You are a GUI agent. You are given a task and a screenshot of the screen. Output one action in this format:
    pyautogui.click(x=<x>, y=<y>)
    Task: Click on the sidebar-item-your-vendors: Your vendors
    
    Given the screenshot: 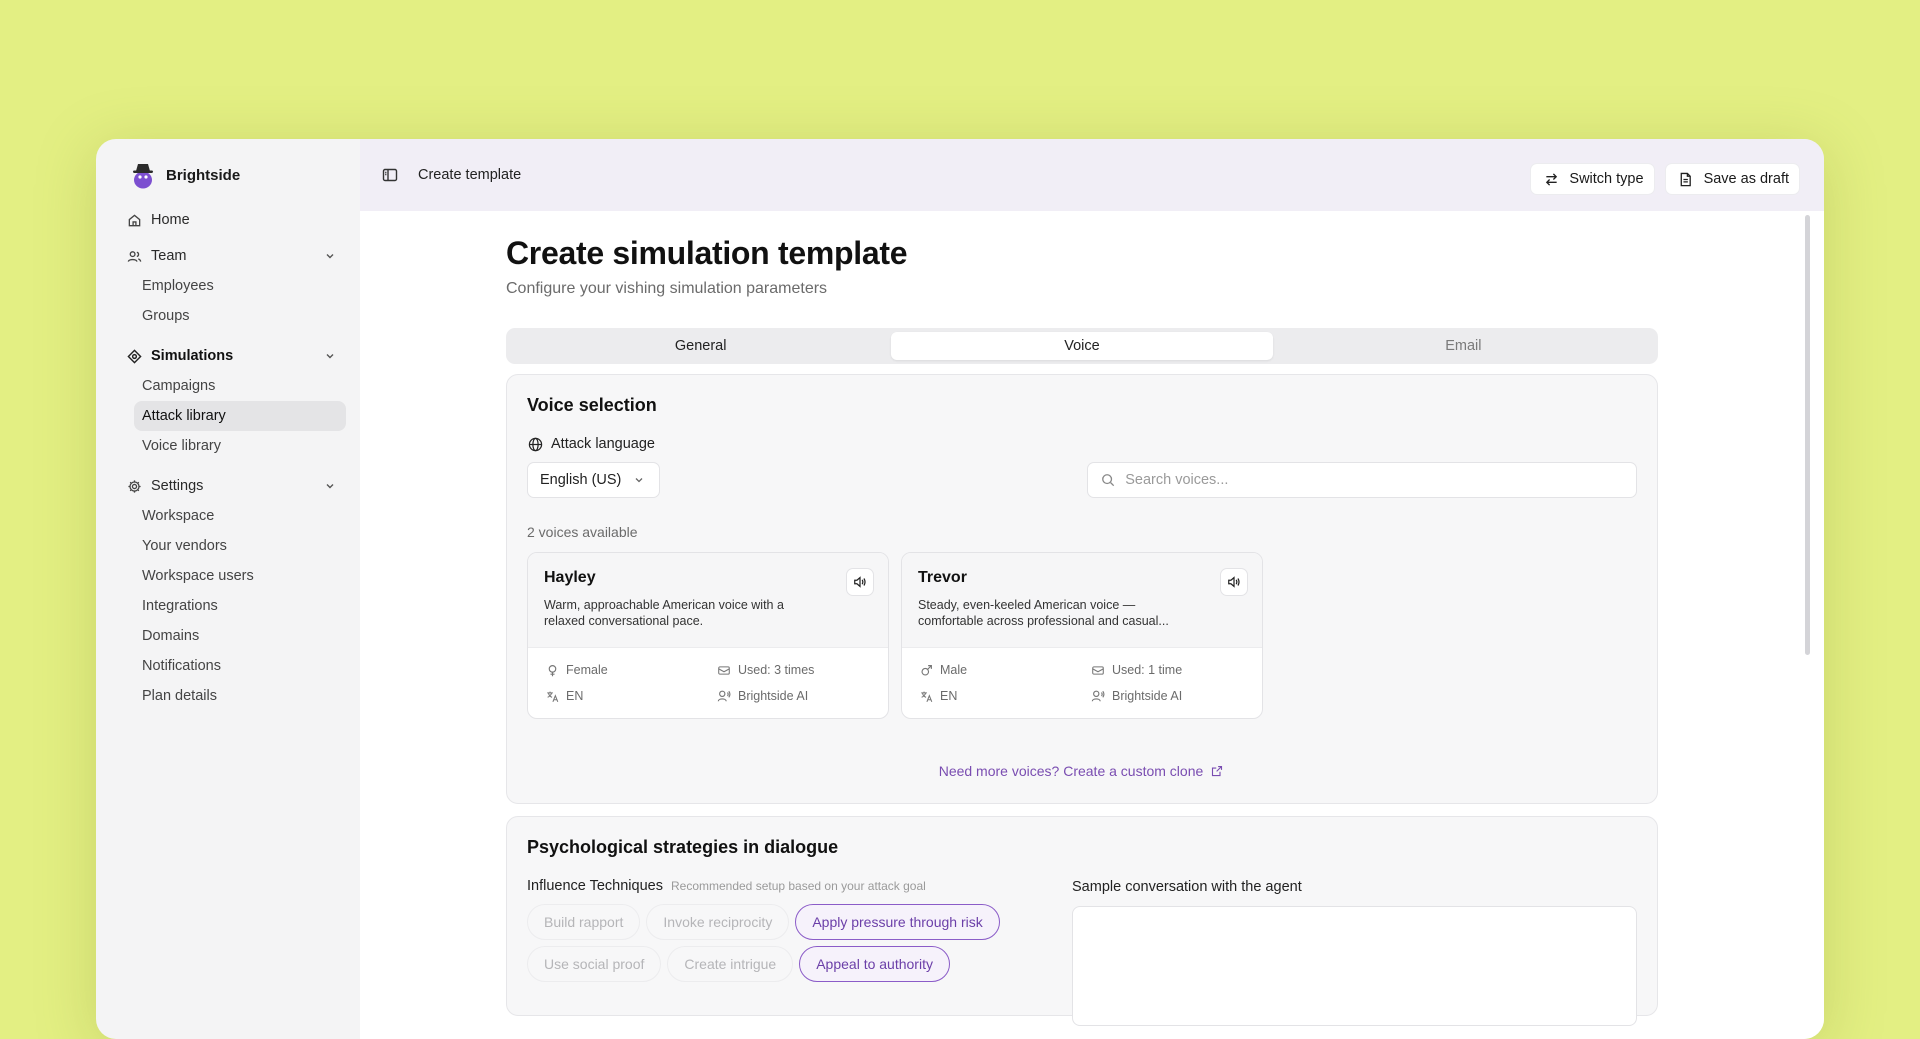 What is the action you would take?
    pyautogui.click(x=240, y=546)
    